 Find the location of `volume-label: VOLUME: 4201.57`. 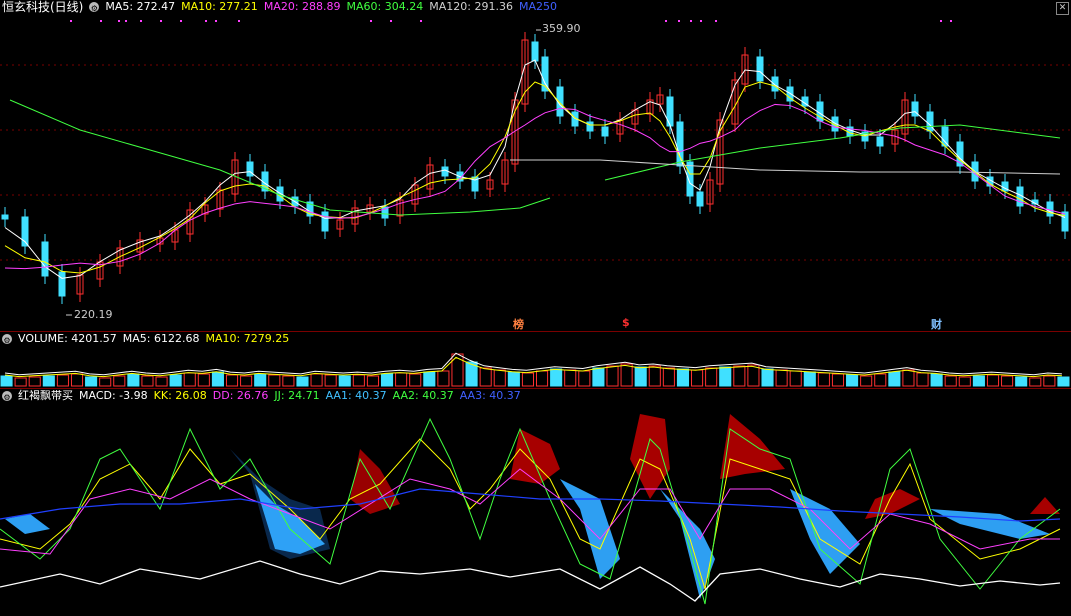

volume-label: VOLUME: 4201.57 is located at coordinates (67, 338).